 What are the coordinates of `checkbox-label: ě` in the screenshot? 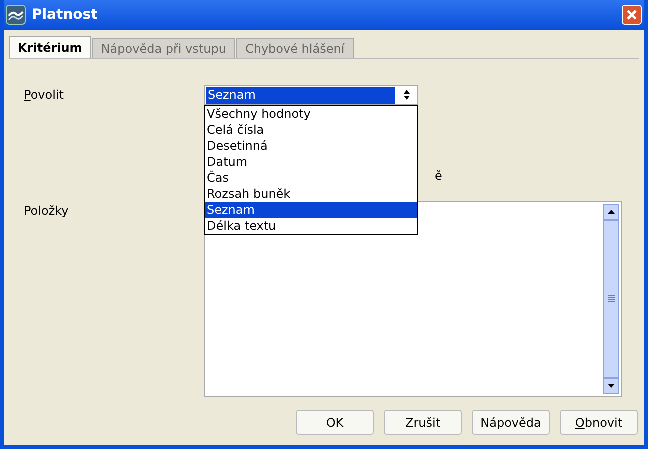 It's located at (438, 176).